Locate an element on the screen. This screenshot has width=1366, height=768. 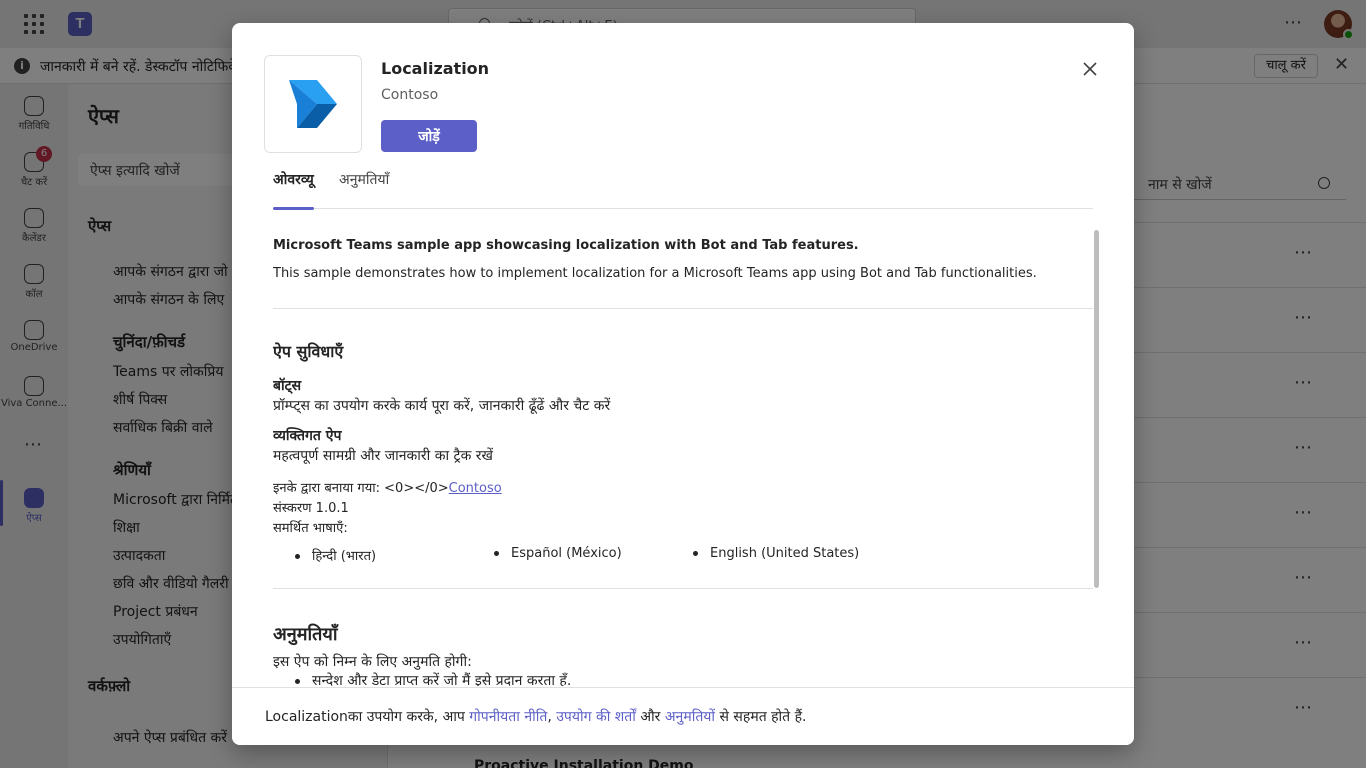
app-logo is located at coordinates (313, 104).